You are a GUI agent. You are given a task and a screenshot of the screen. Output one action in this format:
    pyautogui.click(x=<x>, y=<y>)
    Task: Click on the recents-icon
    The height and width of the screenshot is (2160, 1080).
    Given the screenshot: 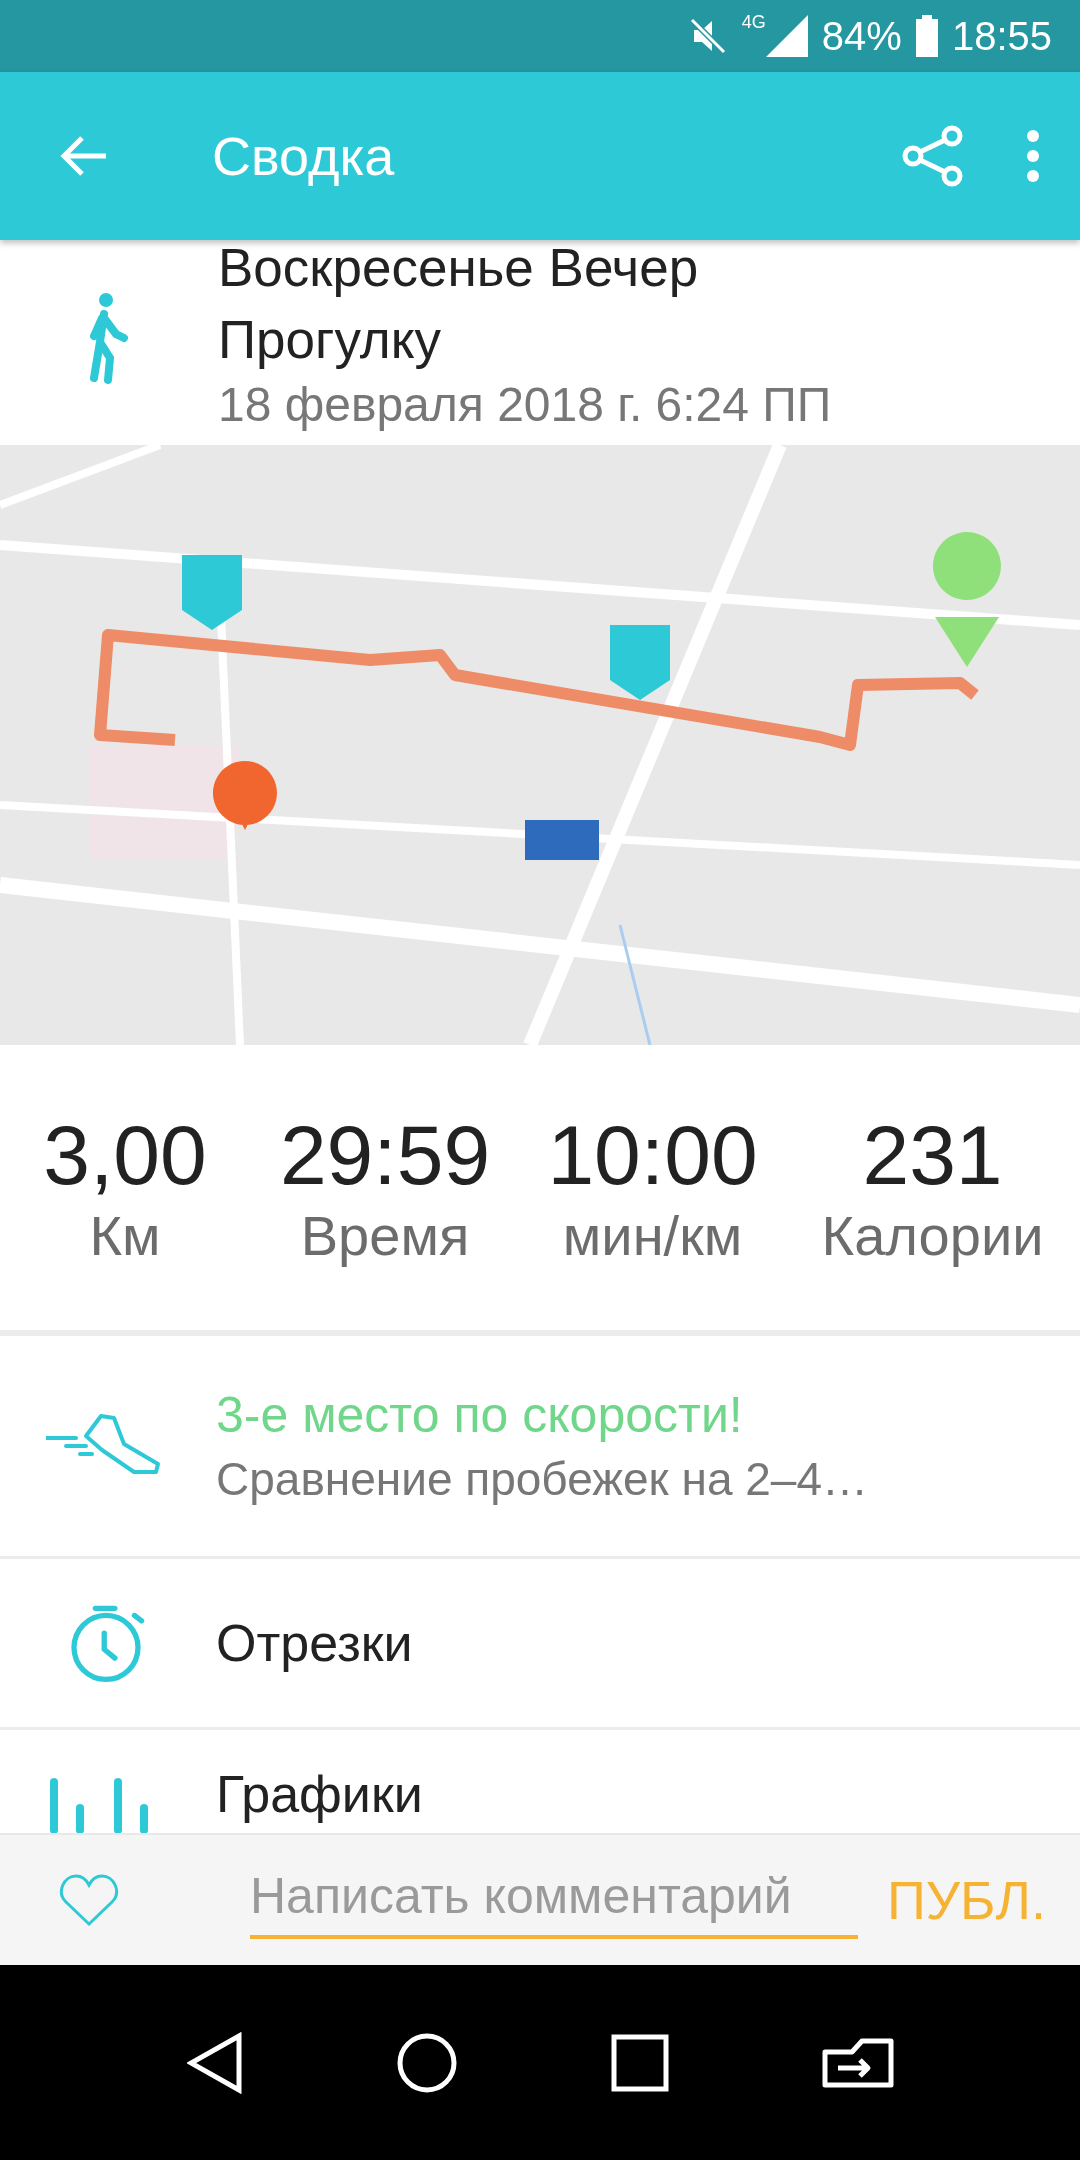 What is the action you would take?
    pyautogui.click(x=639, y=2062)
    